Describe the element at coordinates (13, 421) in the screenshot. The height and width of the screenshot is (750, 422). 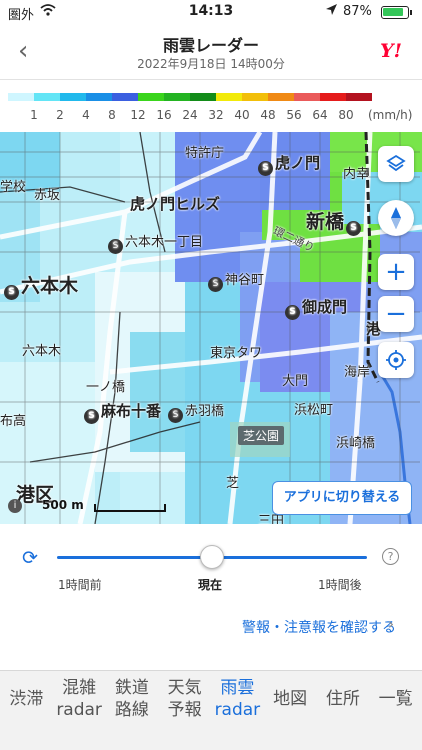
I see `map-label: 布高` at that location.